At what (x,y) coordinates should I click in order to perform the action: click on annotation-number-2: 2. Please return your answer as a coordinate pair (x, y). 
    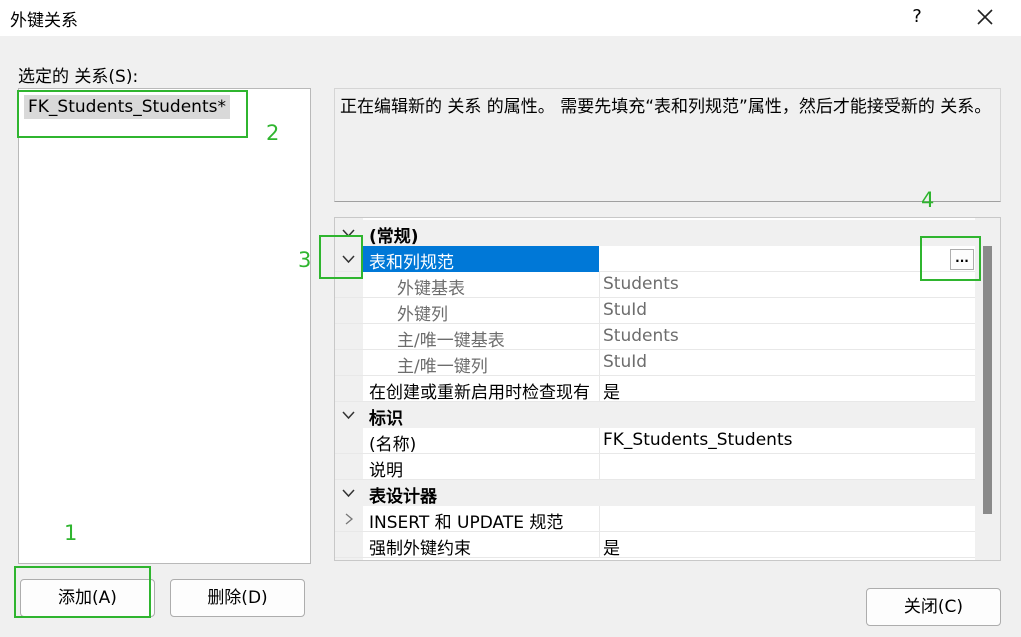
    Looking at the image, I should click on (273, 133).